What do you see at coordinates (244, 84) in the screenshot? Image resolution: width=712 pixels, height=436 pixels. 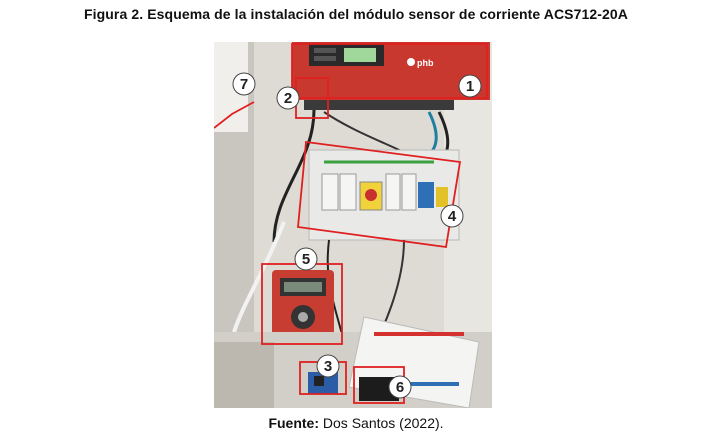 I see `callout-7: 7` at bounding box center [244, 84].